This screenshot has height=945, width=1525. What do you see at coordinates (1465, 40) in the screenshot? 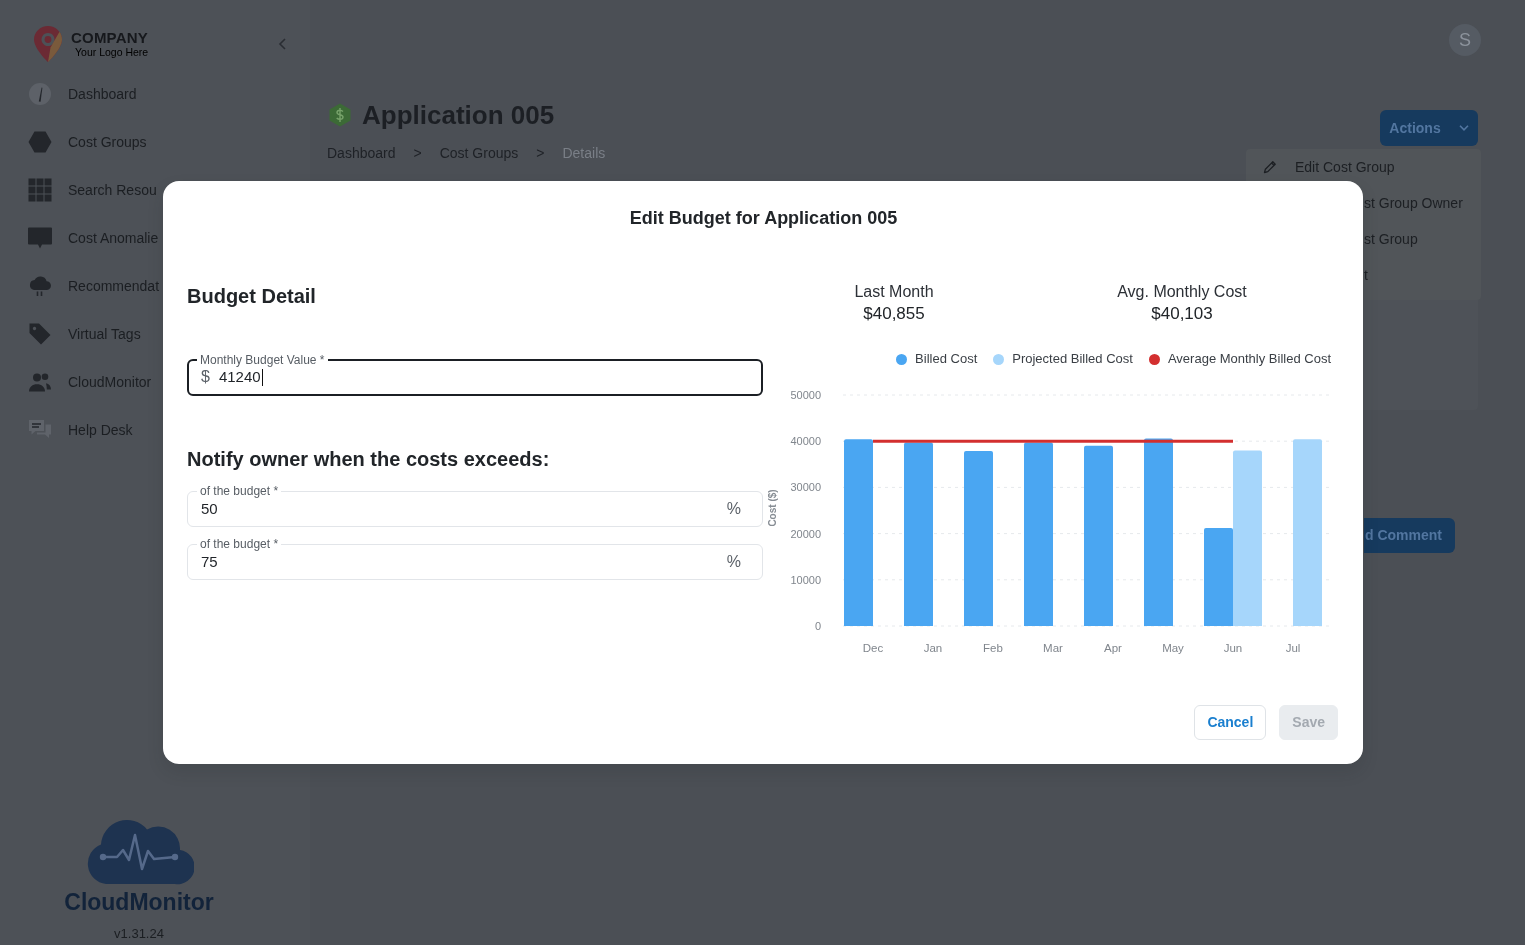
I see `user-avatar: S` at bounding box center [1465, 40].